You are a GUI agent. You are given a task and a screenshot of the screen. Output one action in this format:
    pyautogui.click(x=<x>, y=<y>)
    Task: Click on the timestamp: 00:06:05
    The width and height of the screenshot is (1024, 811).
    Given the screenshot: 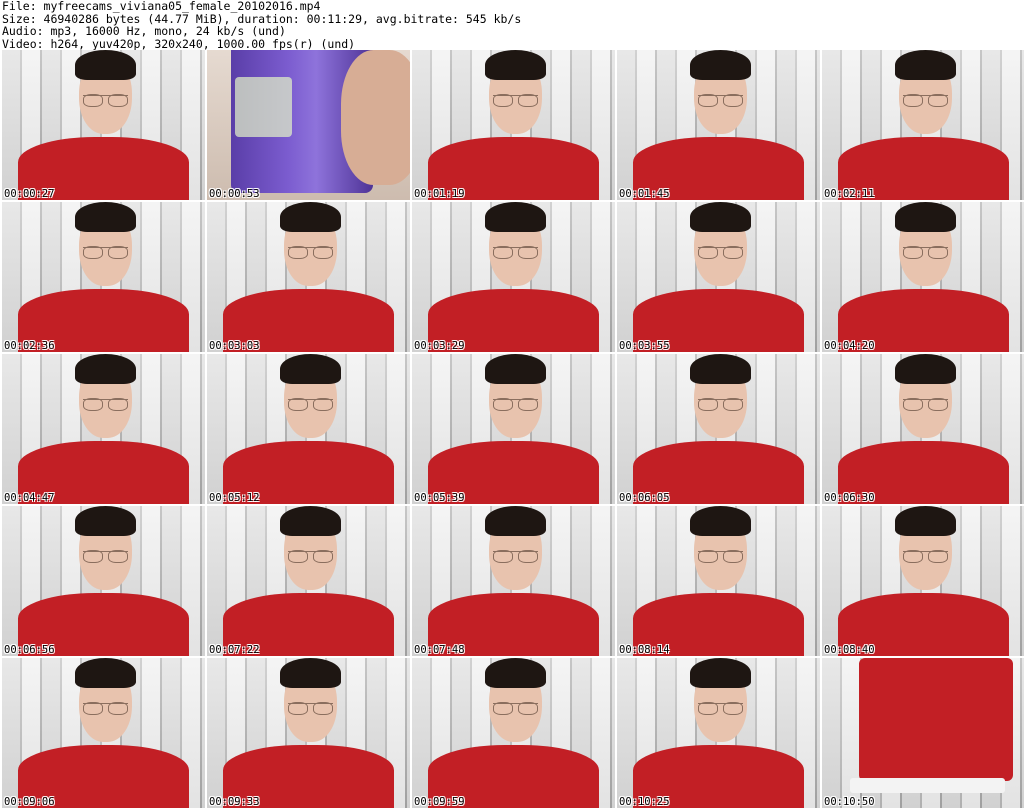 What is the action you would take?
    pyautogui.click(x=644, y=498)
    